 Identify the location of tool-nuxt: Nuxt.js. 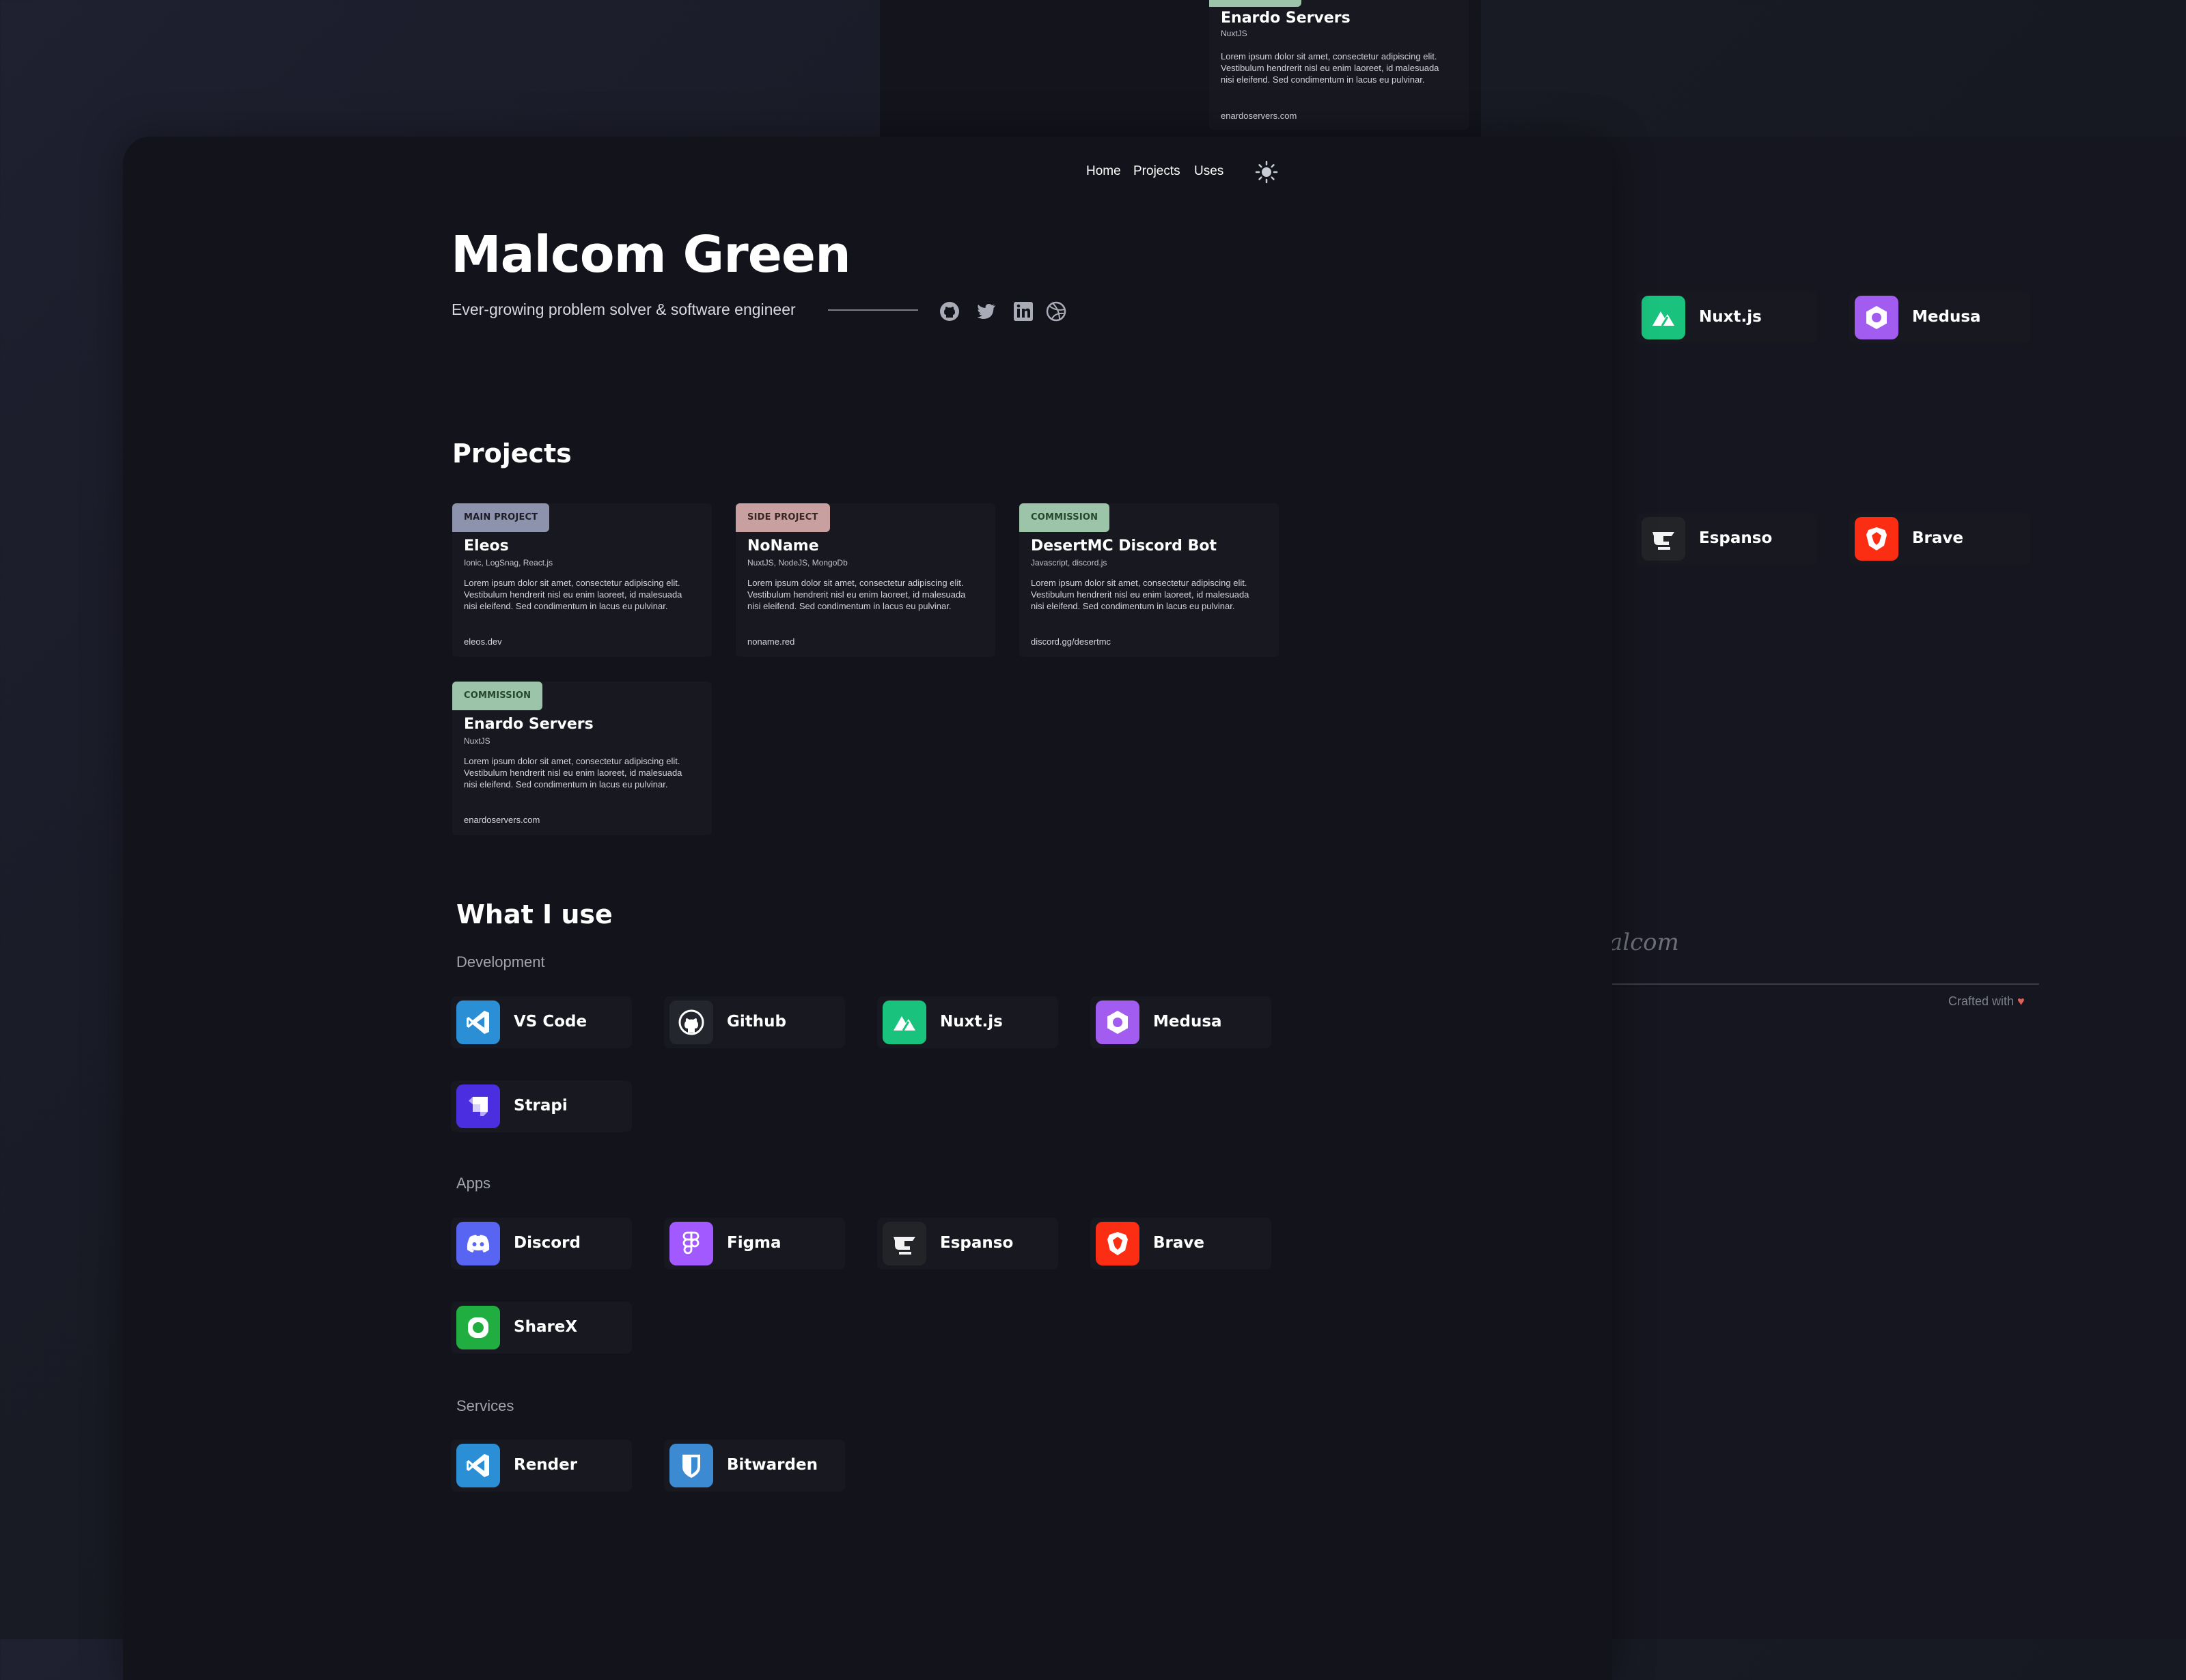
(968, 1022).